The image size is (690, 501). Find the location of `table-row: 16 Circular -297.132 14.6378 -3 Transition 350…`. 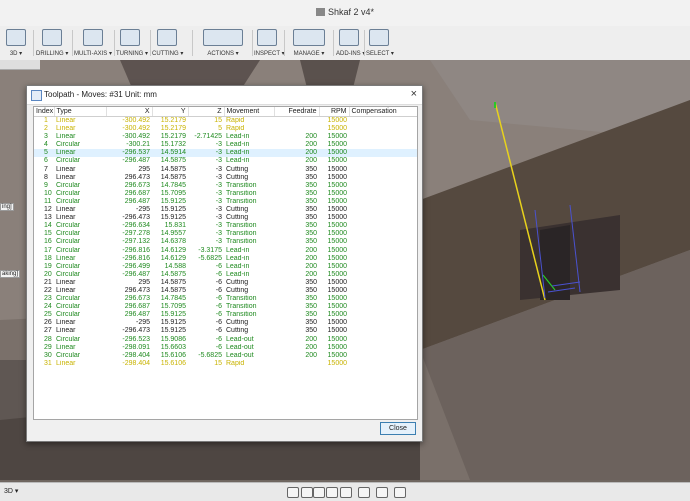

table-row: 16 Circular -297.132 14.6378 -3 Transition 350… is located at coordinates (225, 242).